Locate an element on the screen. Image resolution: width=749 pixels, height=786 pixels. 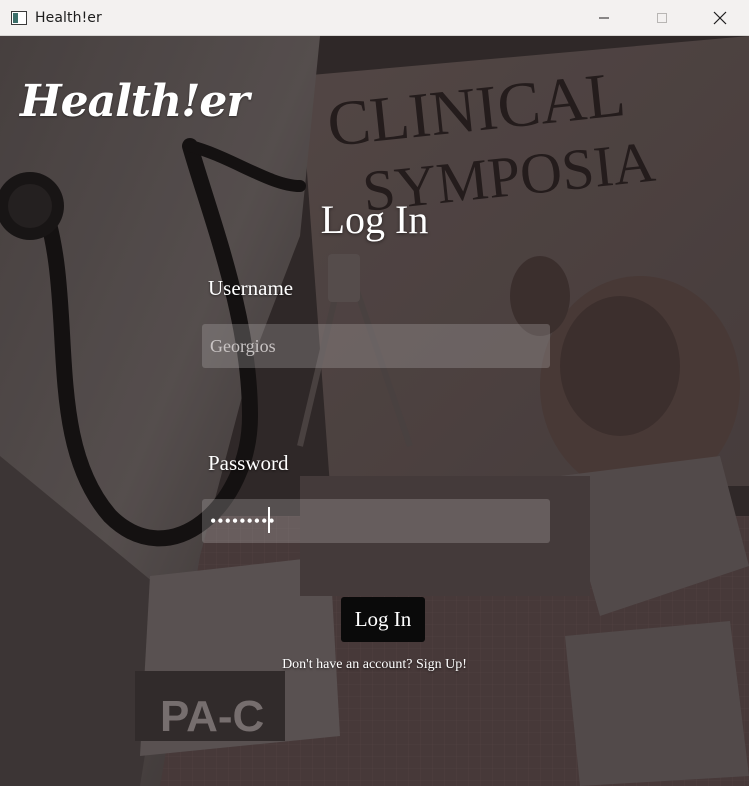
close-button is located at coordinates (720, 18).